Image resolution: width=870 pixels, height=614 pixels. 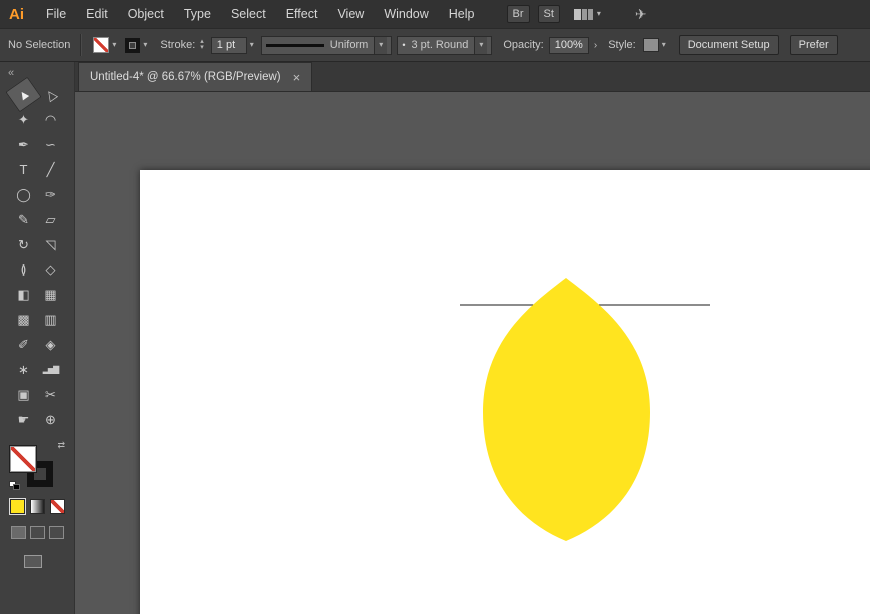 I want to click on column-graph-tool: ▂▅▇, so click(x=50, y=369).